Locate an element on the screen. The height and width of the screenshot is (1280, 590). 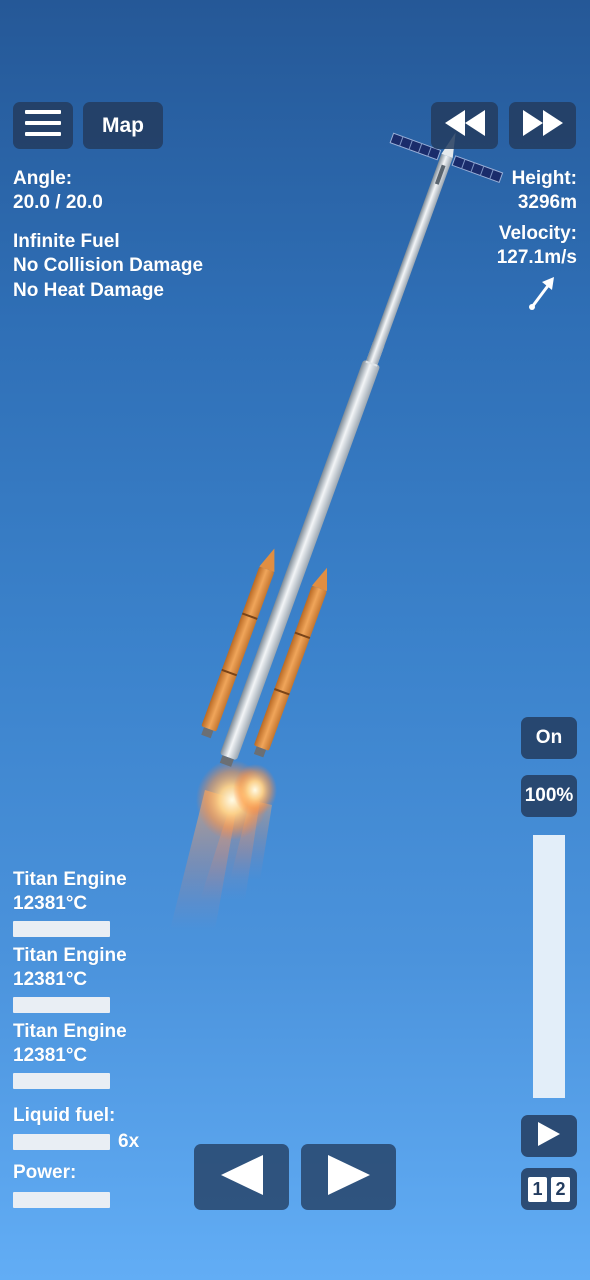
engine-2-temp: 12381°C is located at coordinates (50, 979).